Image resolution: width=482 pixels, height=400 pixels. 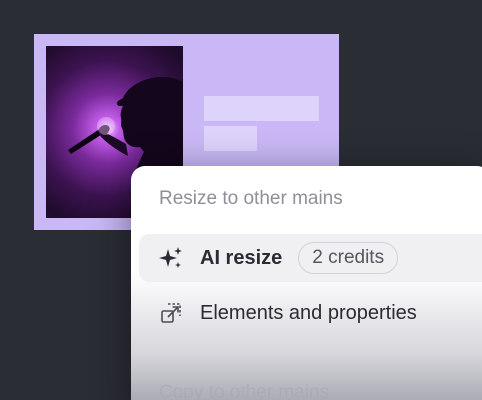 I want to click on credits-badge: 2 credits, so click(x=348, y=258).